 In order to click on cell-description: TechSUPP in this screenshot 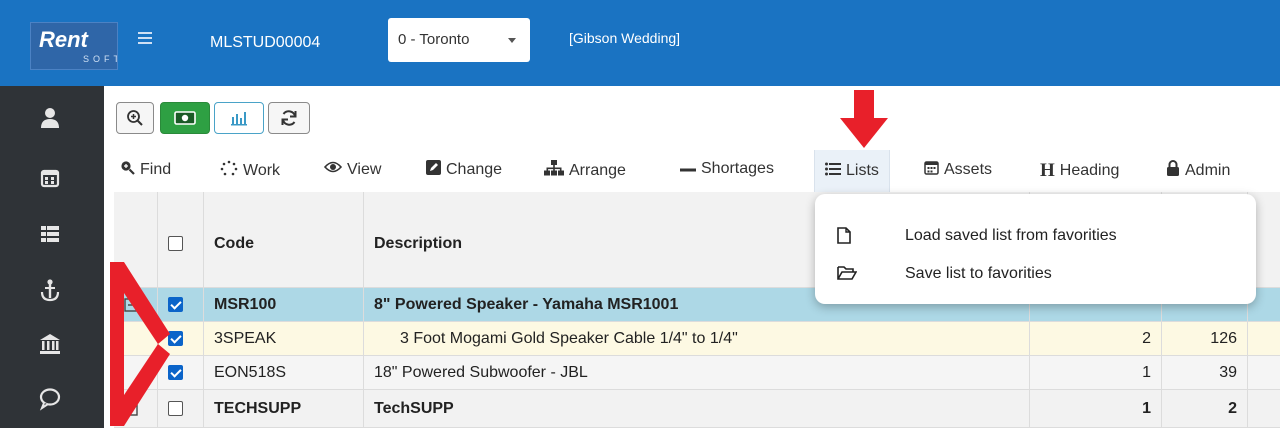, I will do `click(697, 408)`.